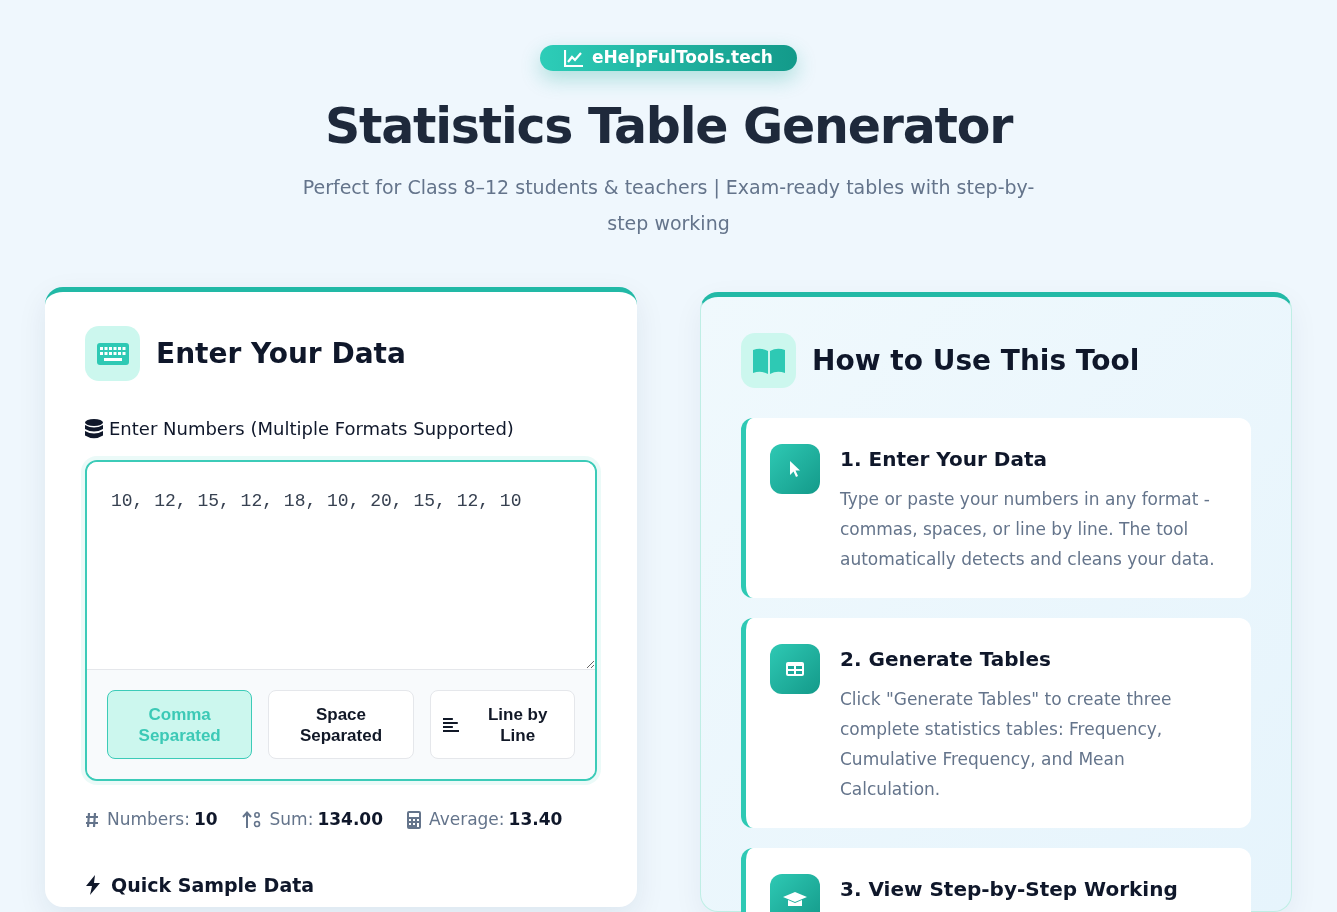  Describe the element at coordinates (467, 819) in the screenshot. I see `stat-label: Average:` at that location.